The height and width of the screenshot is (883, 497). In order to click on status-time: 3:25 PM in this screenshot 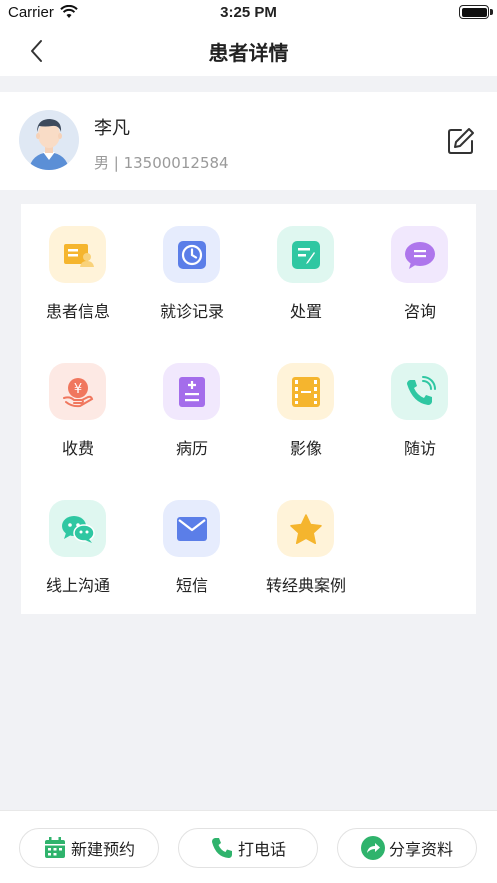, I will do `click(248, 12)`.